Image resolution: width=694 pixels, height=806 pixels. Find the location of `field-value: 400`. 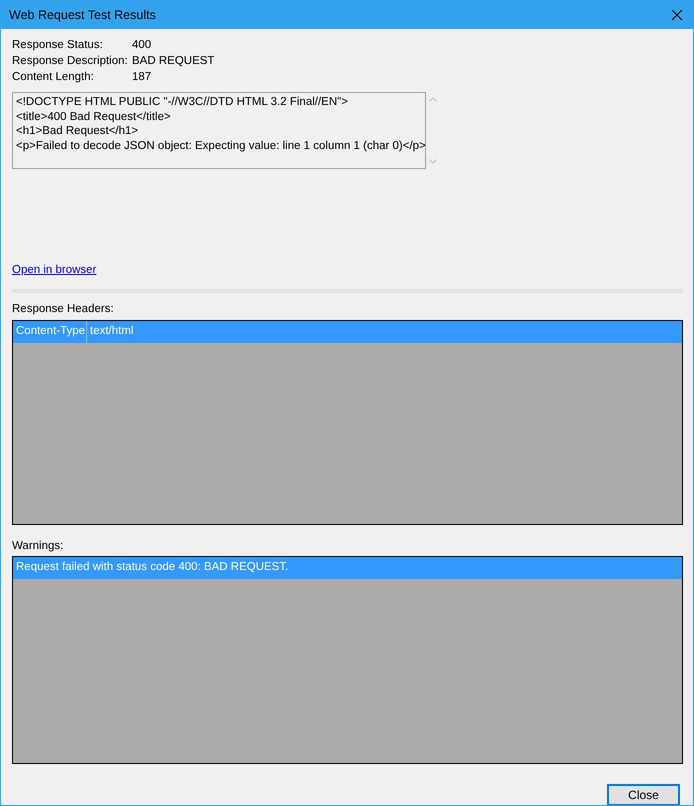

field-value: 400 is located at coordinates (142, 46).